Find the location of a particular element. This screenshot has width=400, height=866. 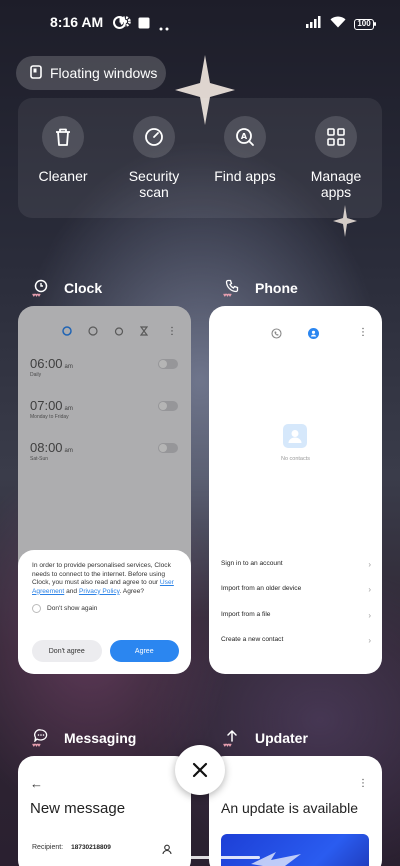

clock-card-header: ♥♥♥ Clock is located at coordinates (67, 290).